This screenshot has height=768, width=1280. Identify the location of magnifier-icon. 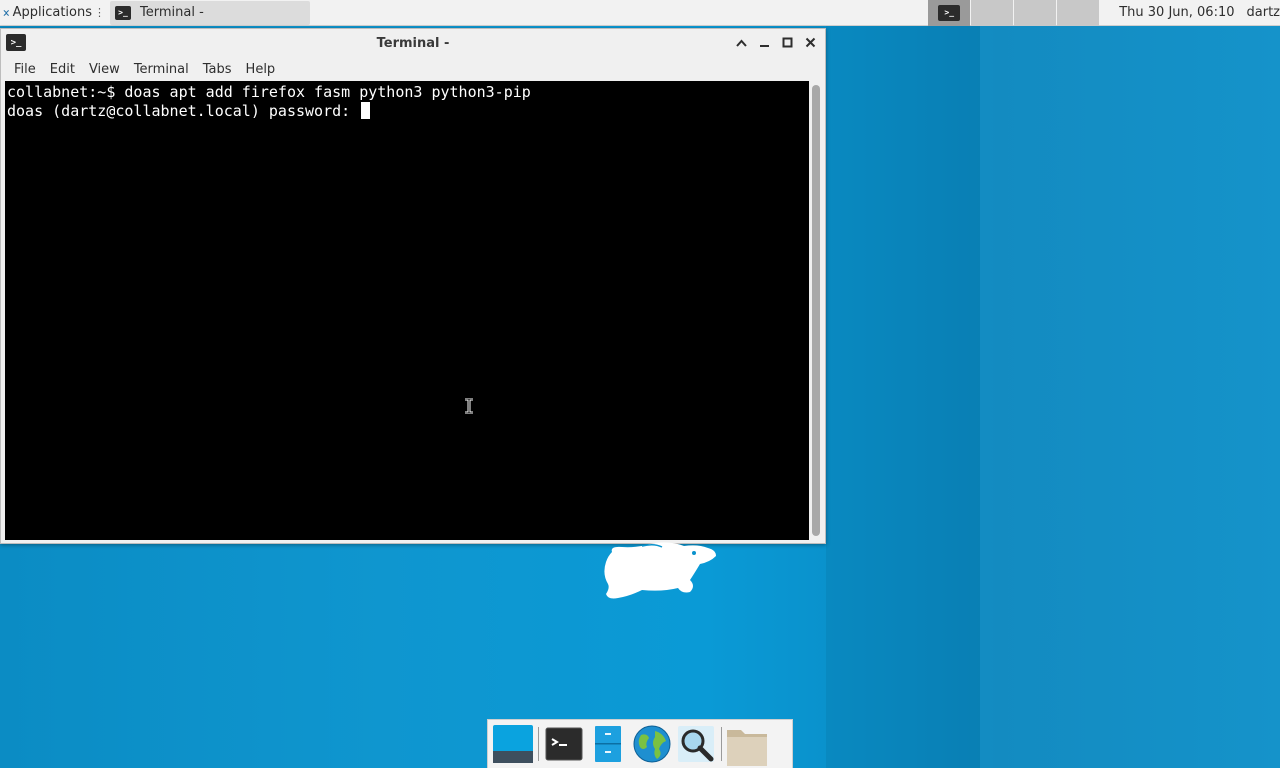
(696, 744).